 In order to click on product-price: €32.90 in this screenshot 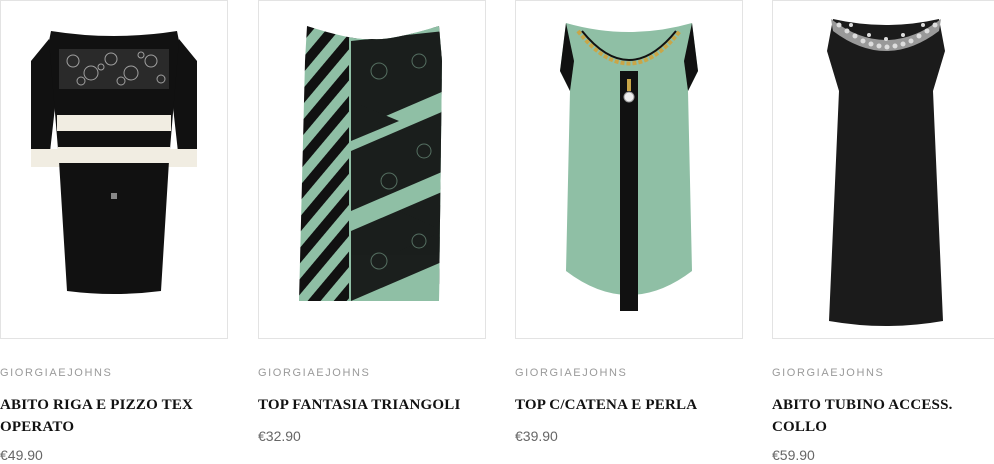, I will do `click(279, 436)`.